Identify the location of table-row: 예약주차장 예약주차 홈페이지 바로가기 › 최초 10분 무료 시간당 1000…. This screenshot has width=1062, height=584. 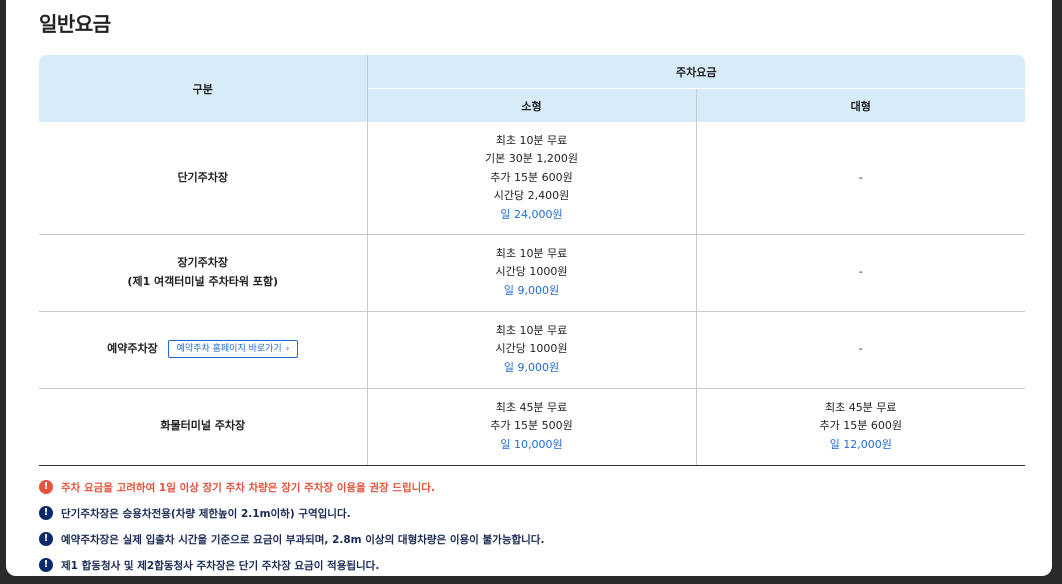
(532, 350).